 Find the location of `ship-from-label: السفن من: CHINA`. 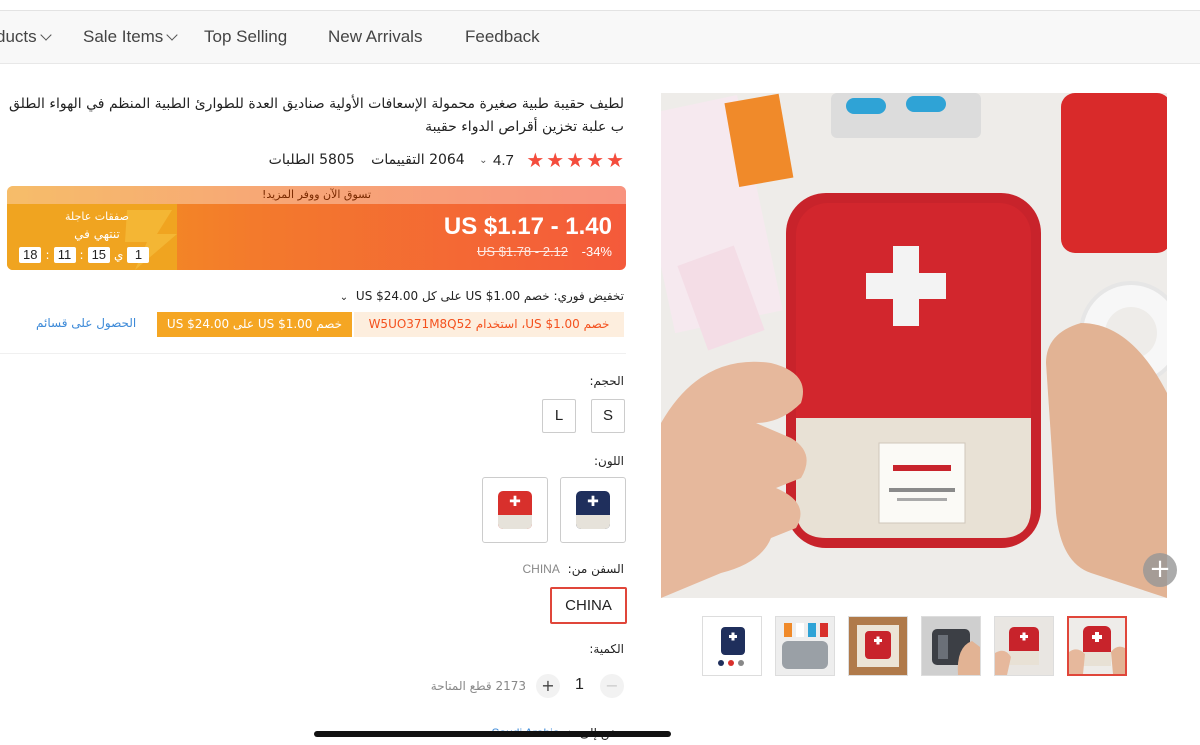

ship-from-label: السفن من: CHINA is located at coordinates (573, 569).